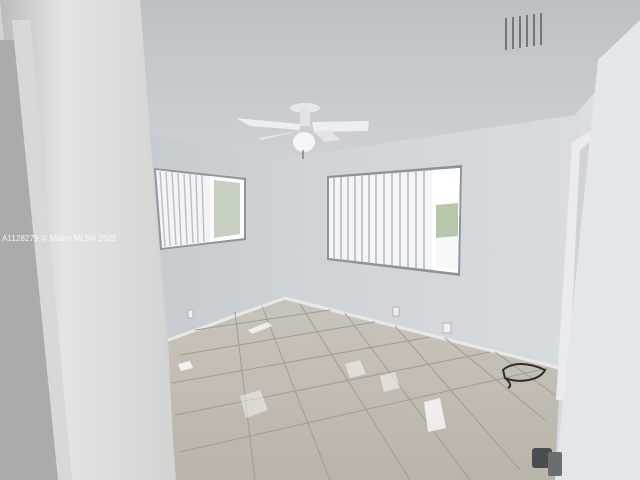 The image size is (640, 480). What do you see at coordinates (190, 314) in the screenshot?
I see `outlet-left` at bounding box center [190, 314].